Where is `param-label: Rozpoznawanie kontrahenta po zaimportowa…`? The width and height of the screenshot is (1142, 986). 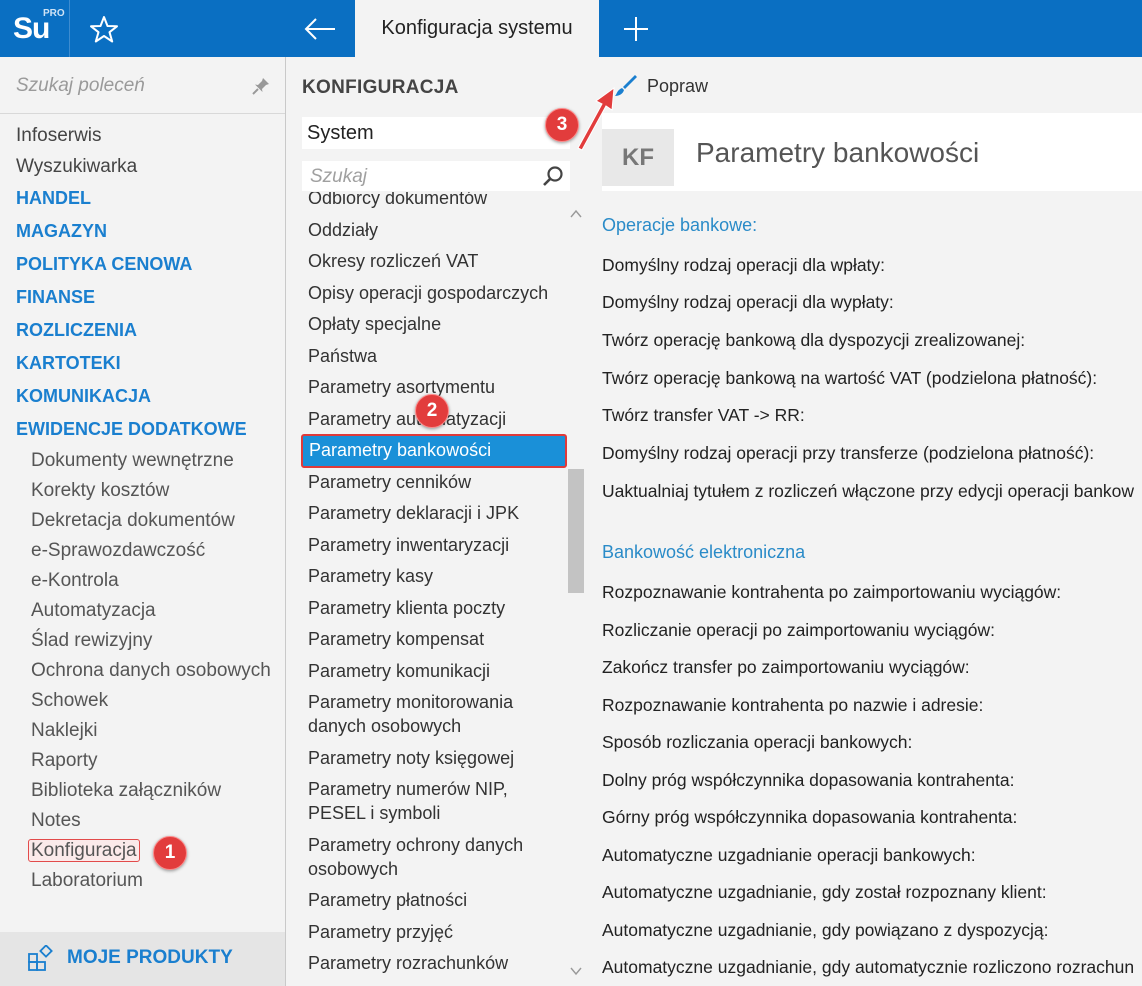
param-label: Rozpoznawanie kontrahenta po zaimportowa… is located at coordinates (832, 592).